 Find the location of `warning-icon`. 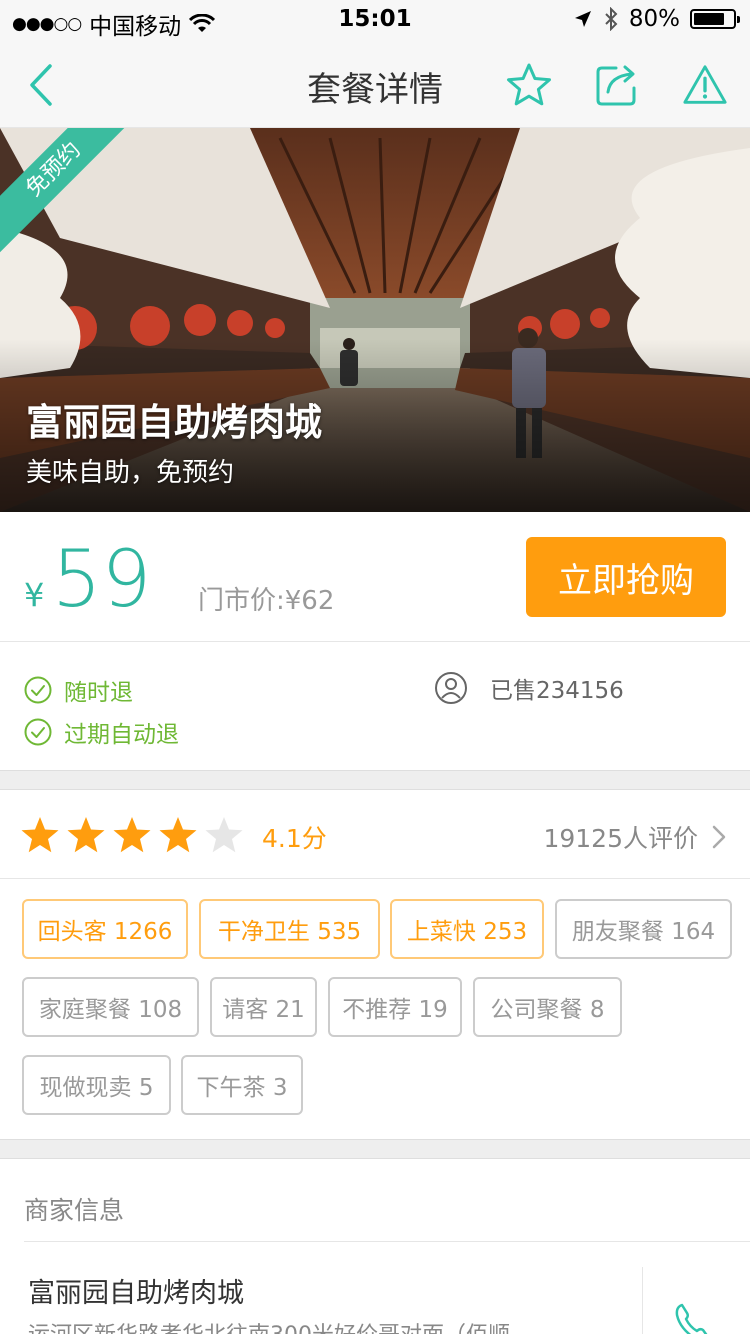

warning-icon is located at coordinates (705, 84).